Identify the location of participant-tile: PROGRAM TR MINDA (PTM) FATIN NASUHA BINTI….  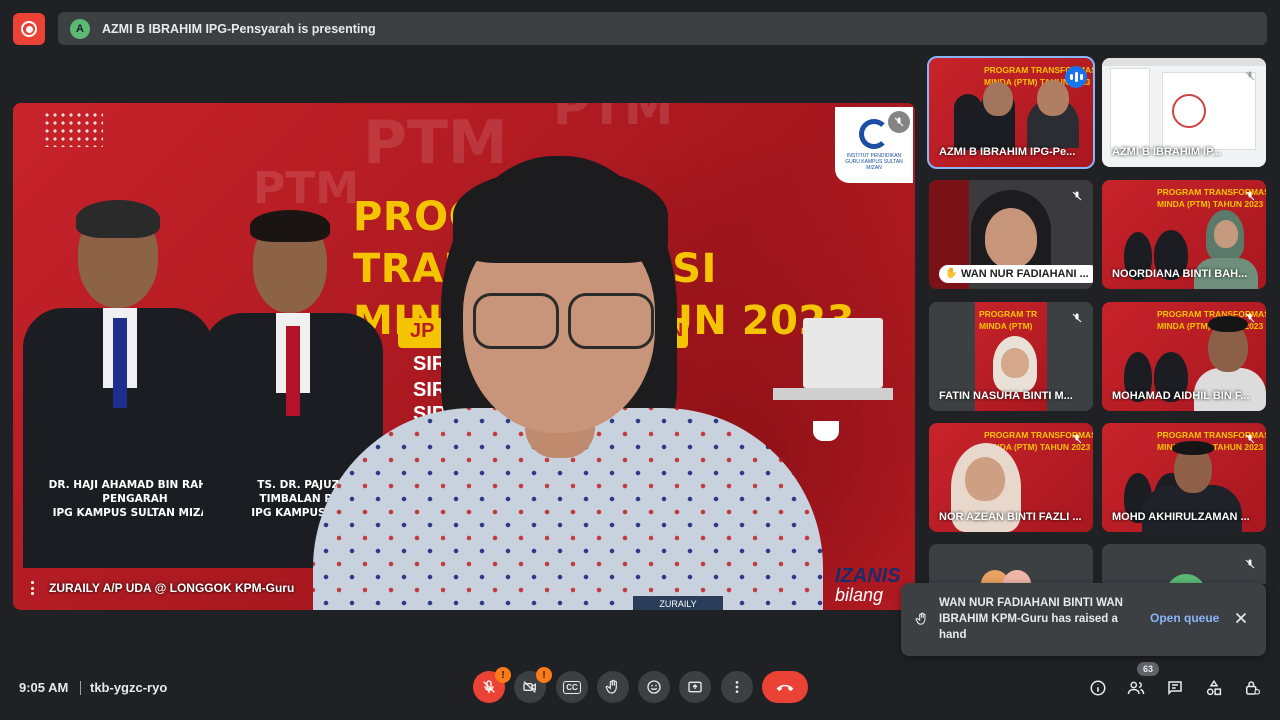
(1011, 356).